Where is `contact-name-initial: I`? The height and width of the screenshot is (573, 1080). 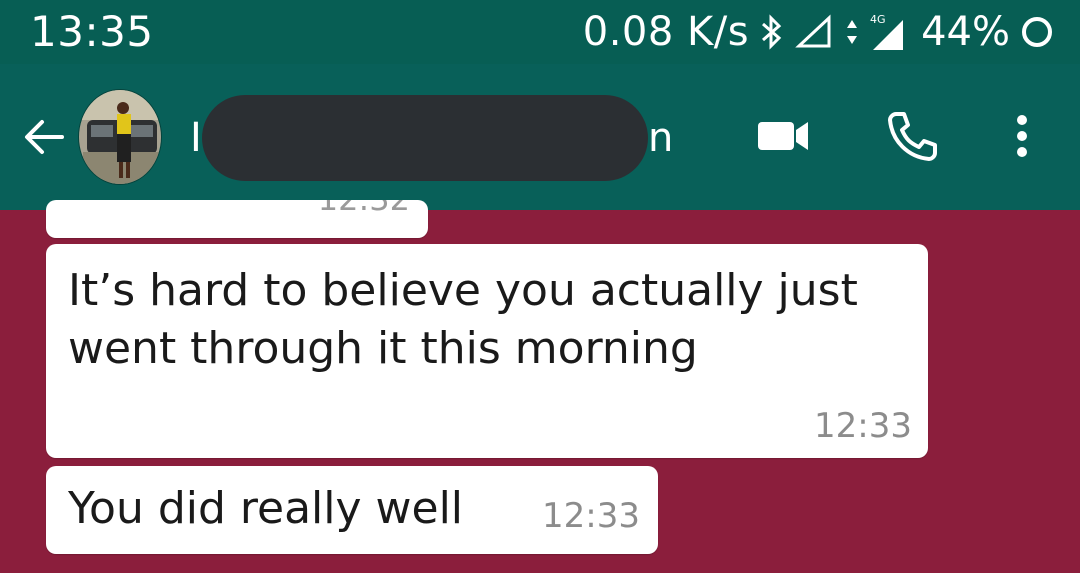
contact-name-initial: I is located at coordinates (196, 138).